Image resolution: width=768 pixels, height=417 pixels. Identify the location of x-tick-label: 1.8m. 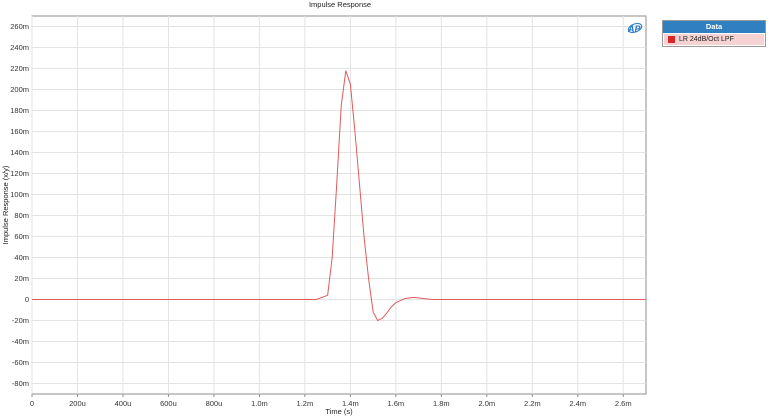
(441, 403).